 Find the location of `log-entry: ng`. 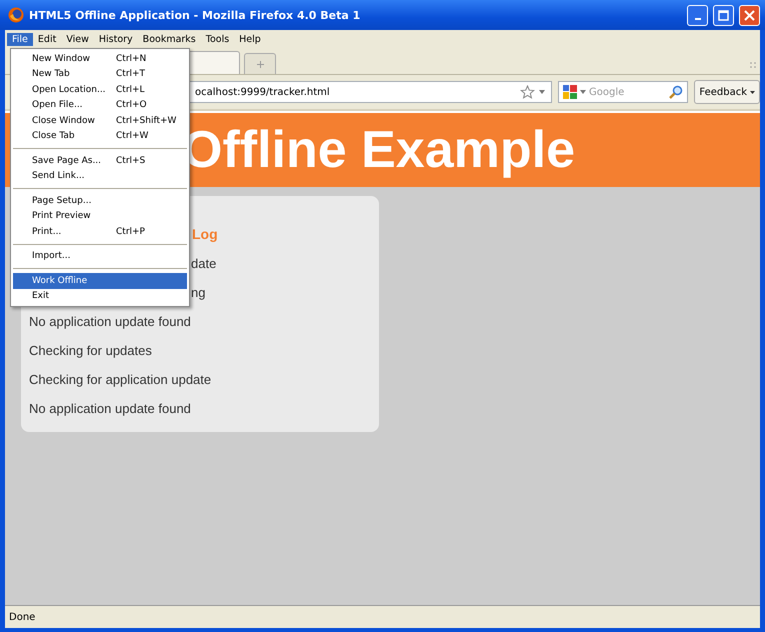

log-entry: ng is located at coordinates (198, 292).